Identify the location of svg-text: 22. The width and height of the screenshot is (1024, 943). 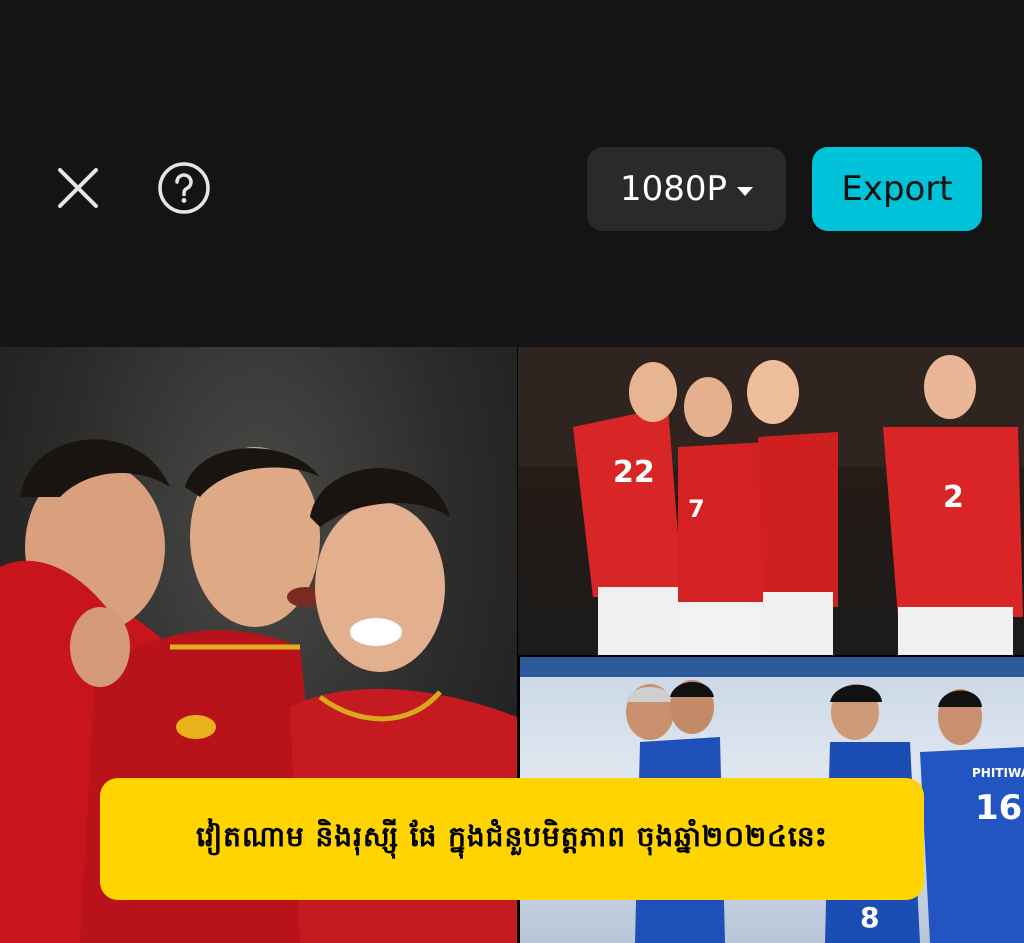
(634, 472).